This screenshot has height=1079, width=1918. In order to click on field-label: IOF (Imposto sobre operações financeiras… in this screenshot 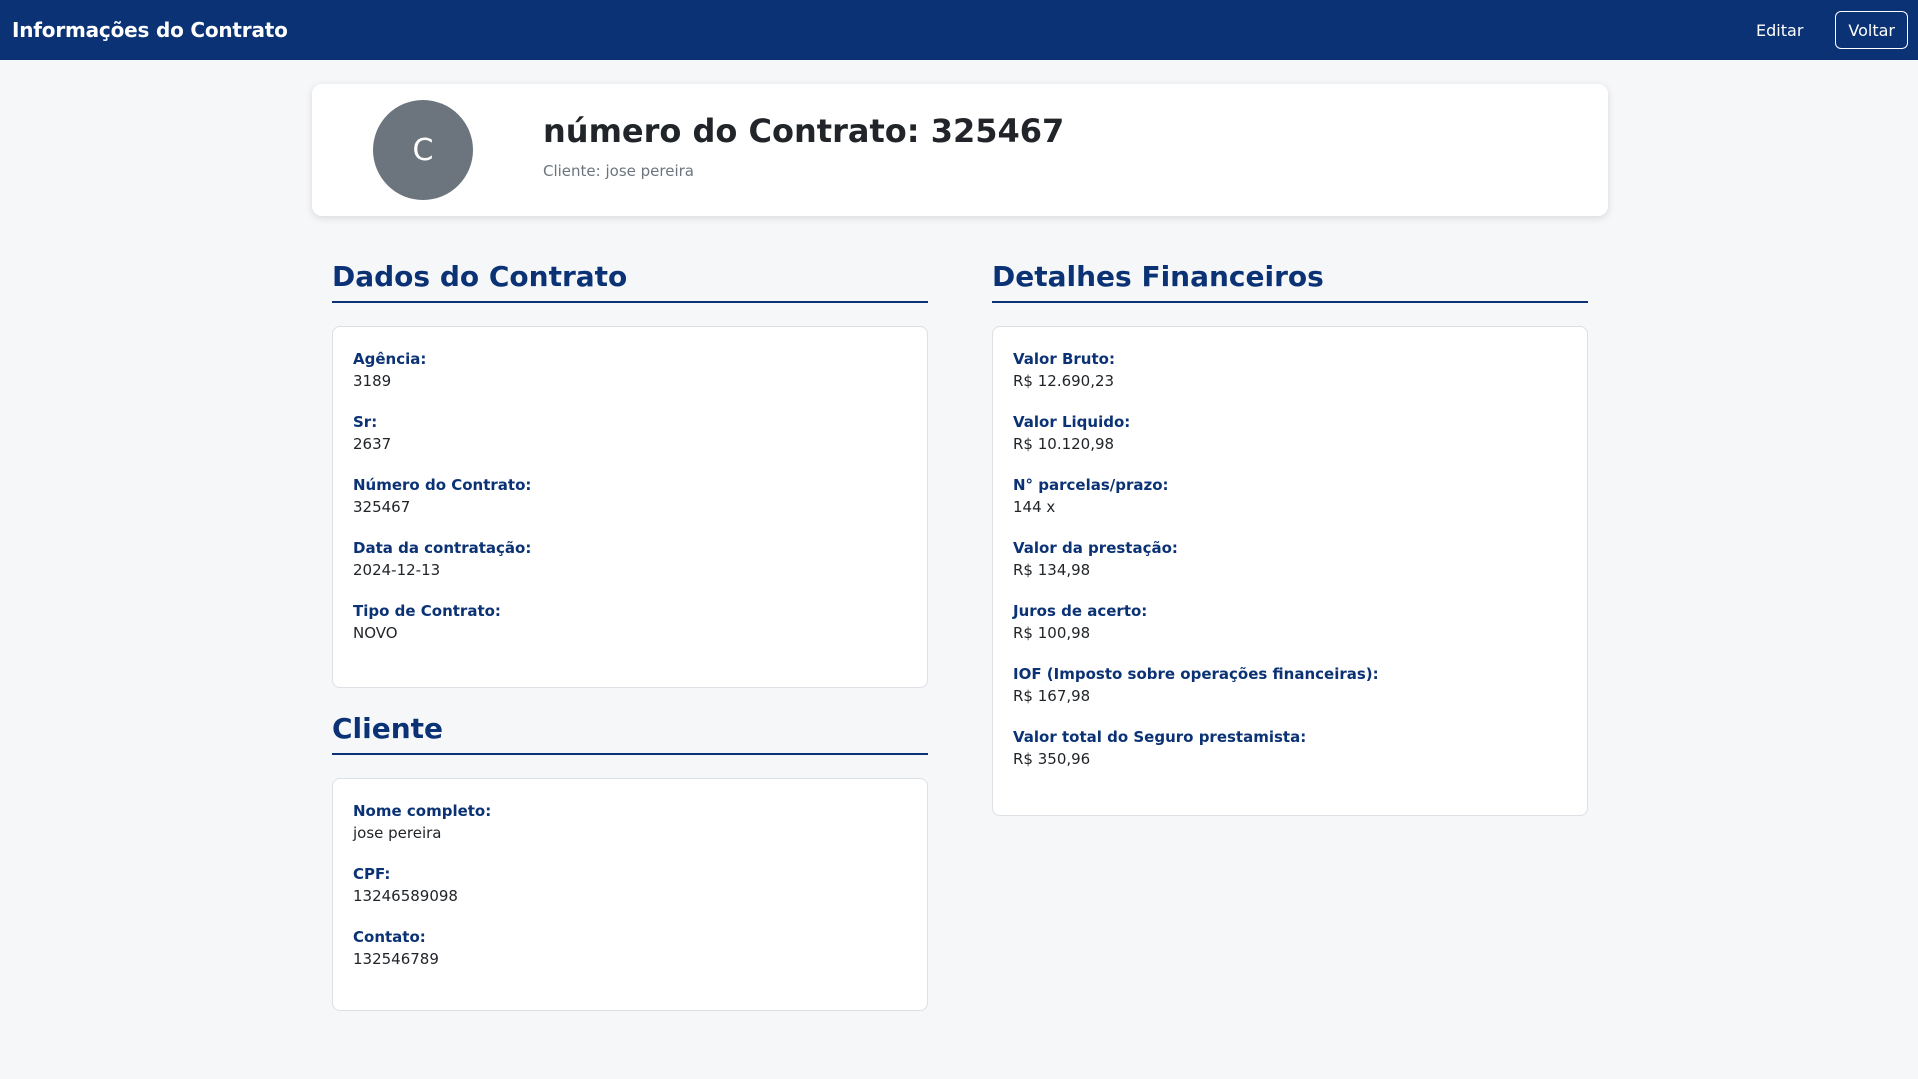, I will do `click(1196, 674)`.